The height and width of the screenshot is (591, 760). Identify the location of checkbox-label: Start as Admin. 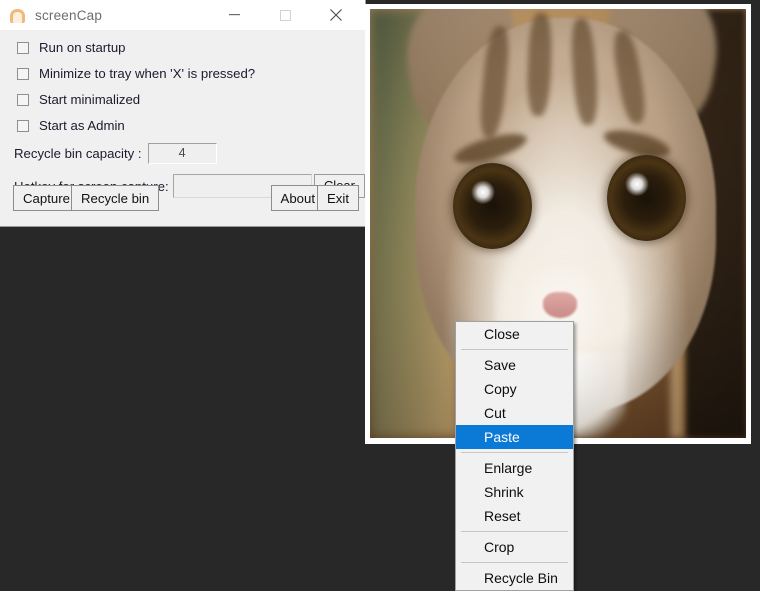
(82, 125).